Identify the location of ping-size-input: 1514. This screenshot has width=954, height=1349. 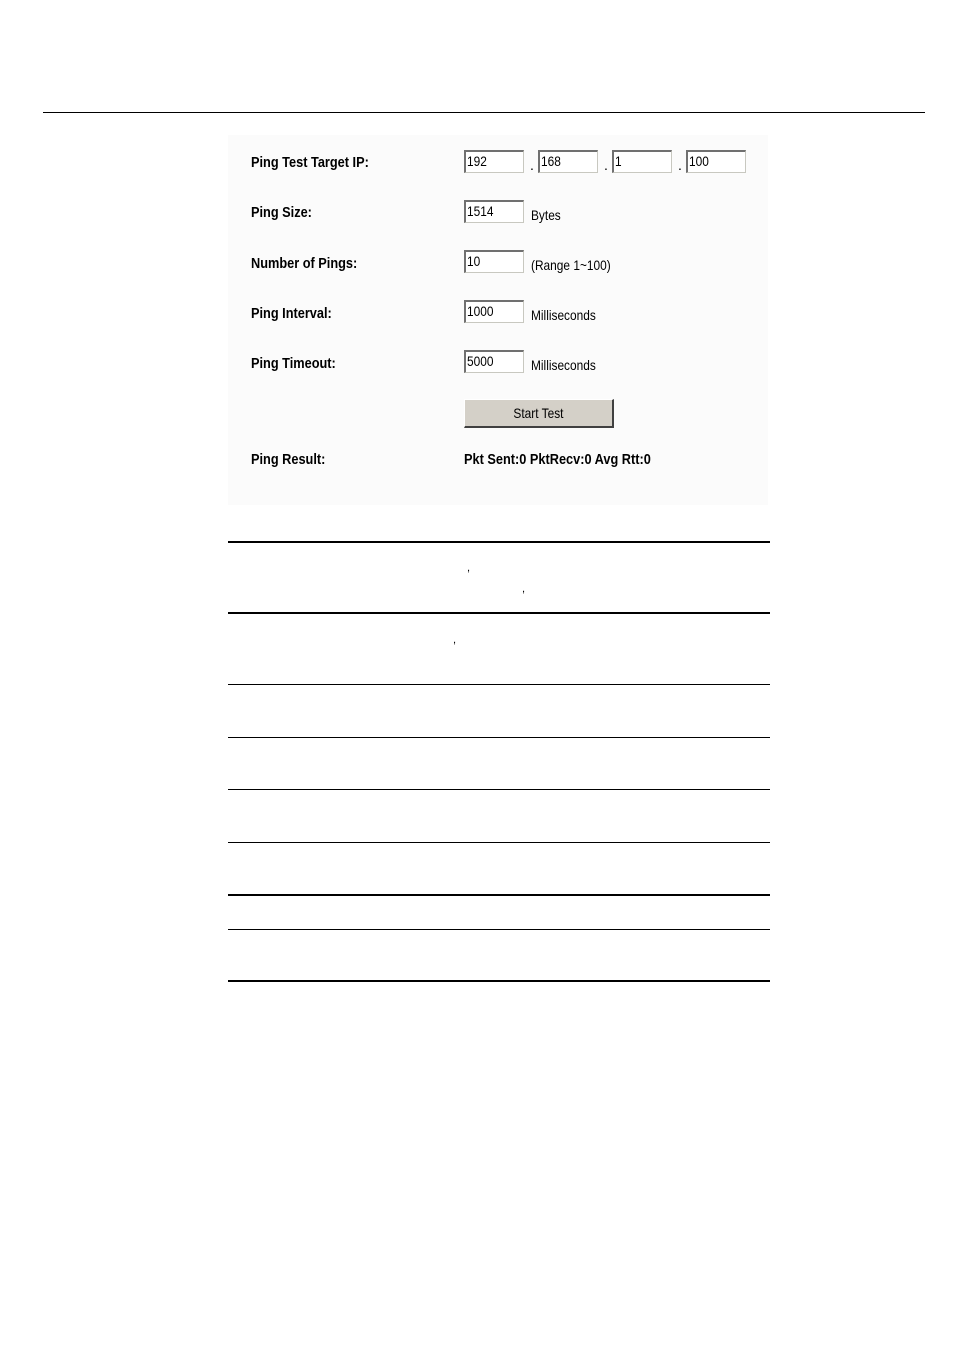
(494, 211).